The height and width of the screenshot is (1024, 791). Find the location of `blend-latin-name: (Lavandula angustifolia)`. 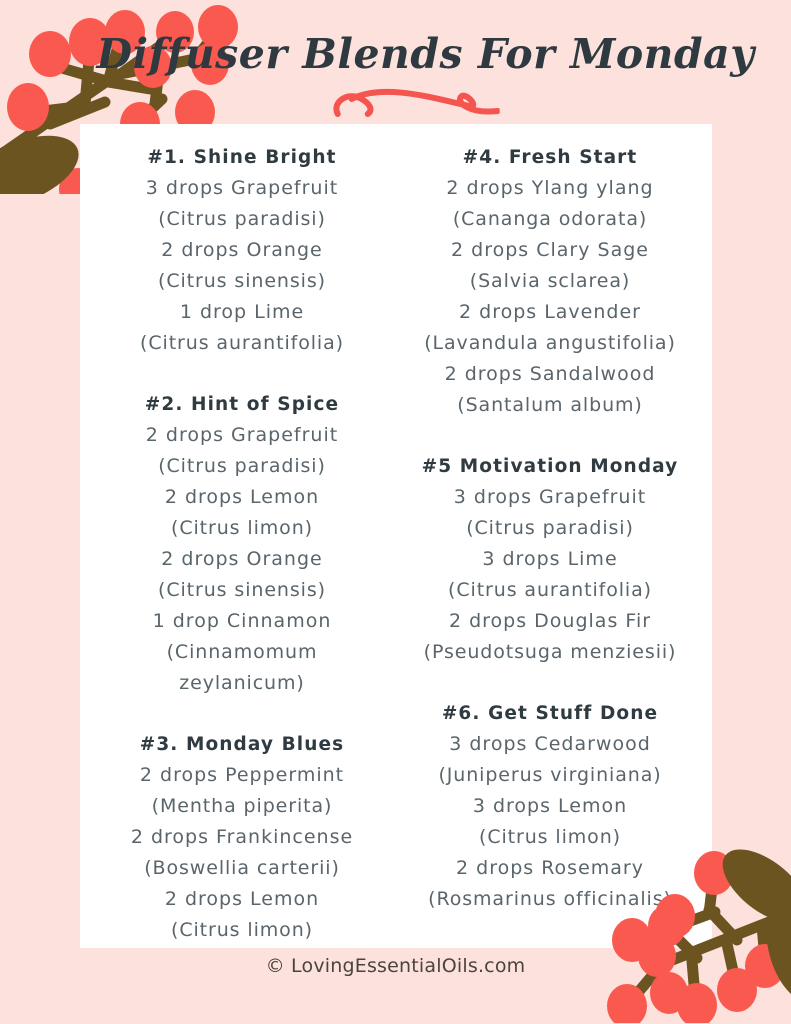

blend-latin-name: (Lavandula angustifolia) is located at coordinates (550, 343).